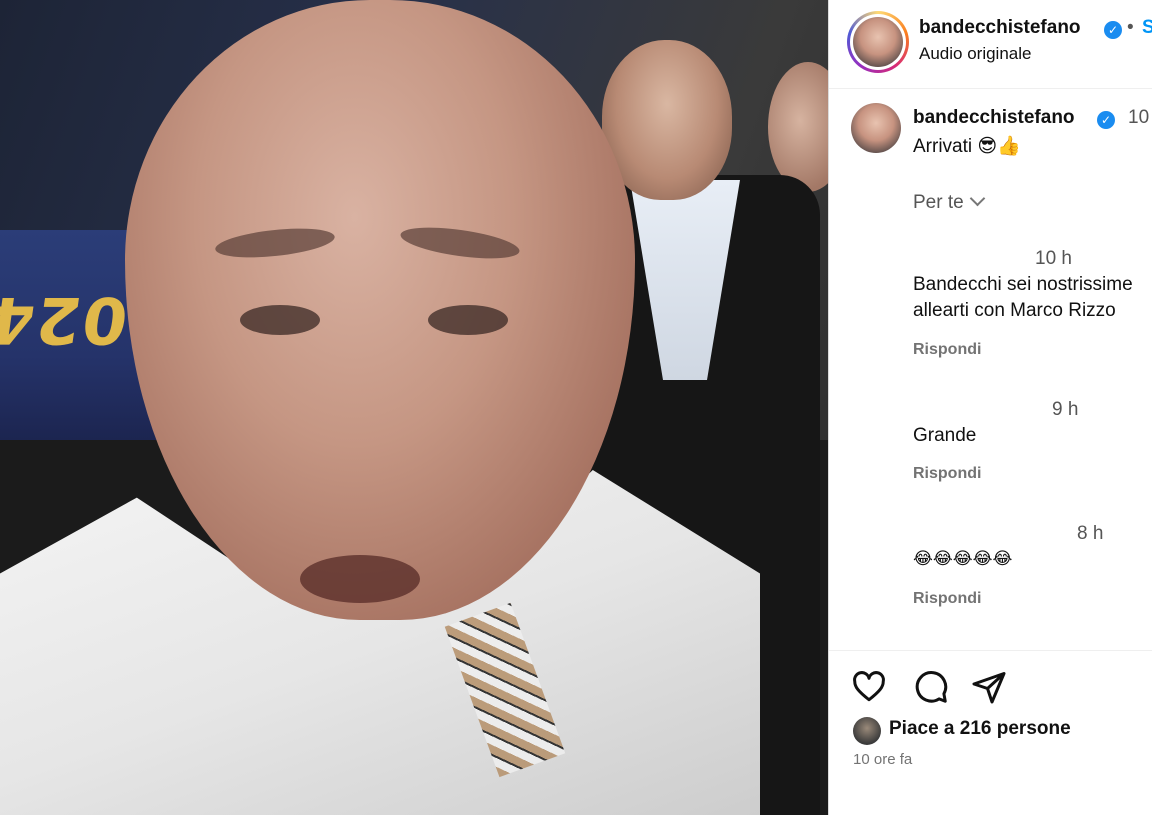 The height and width of the screenshot is (815, 1152). I want to click on post-actions: Piace a 216 persone 10 ore fa, so click(990, 732).